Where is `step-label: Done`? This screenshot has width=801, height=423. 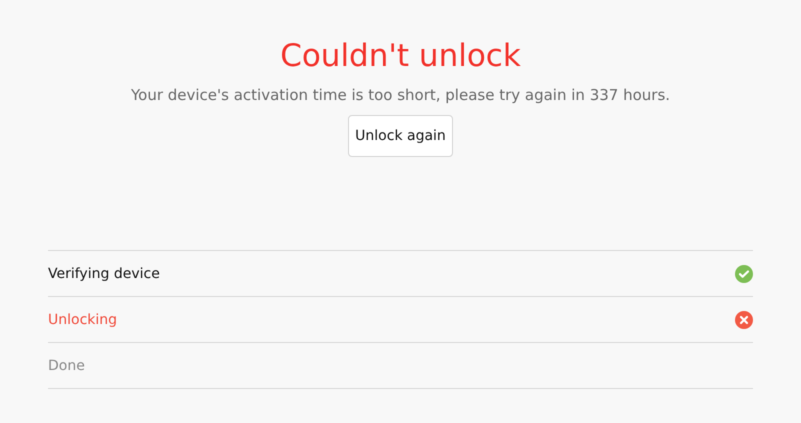 step-label: Done is located at coordinates (66, 366).